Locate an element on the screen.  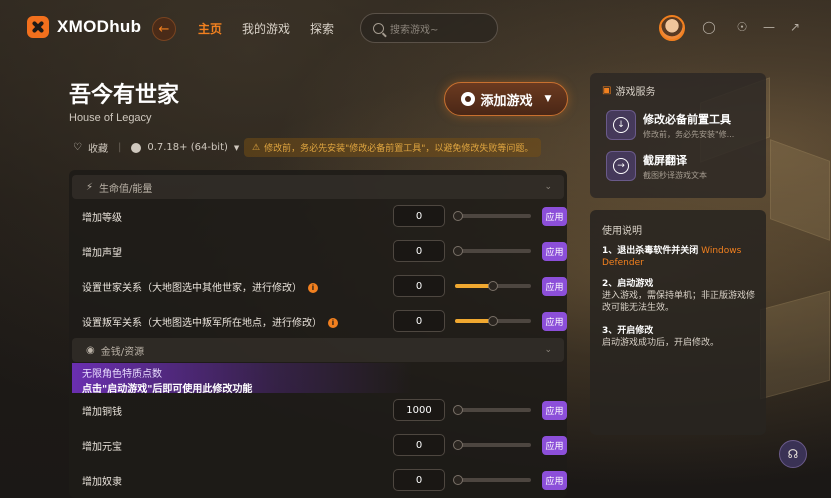
mod-row: 设置世家关系（大地图选中其他世家，进行修改） i 0 应用 is located at coordinates (324, 286).